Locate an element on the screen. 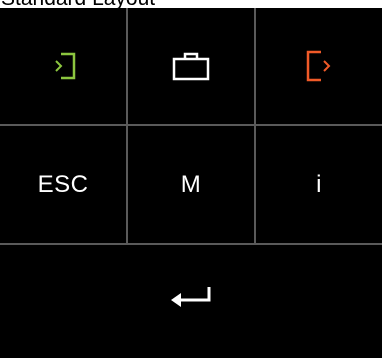 Image resolution: width=382 pixels, height=358 pixels. logout-icon is located at coordinates (318, 66).